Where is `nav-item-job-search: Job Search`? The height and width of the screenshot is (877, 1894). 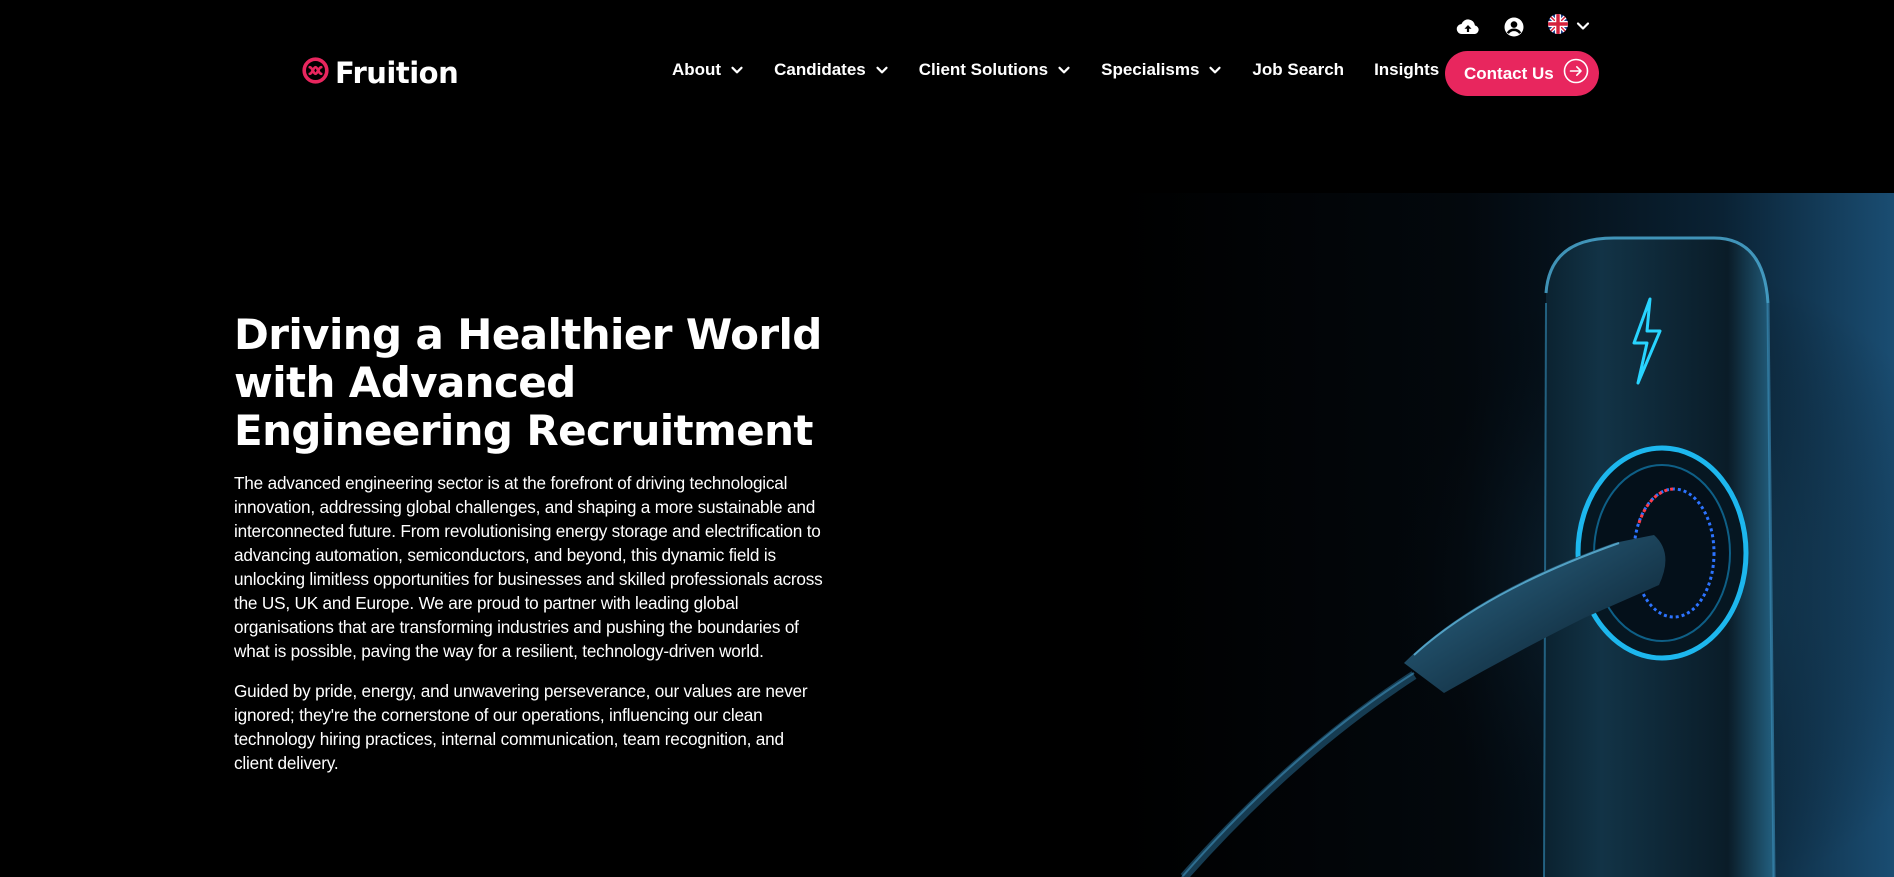 nav-item-job-search: Job Search is located at coordinates (1298, 70).